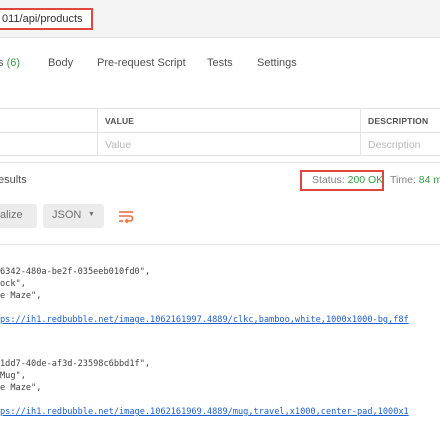  I want to click on code-line: ock",, so click(13, 284).